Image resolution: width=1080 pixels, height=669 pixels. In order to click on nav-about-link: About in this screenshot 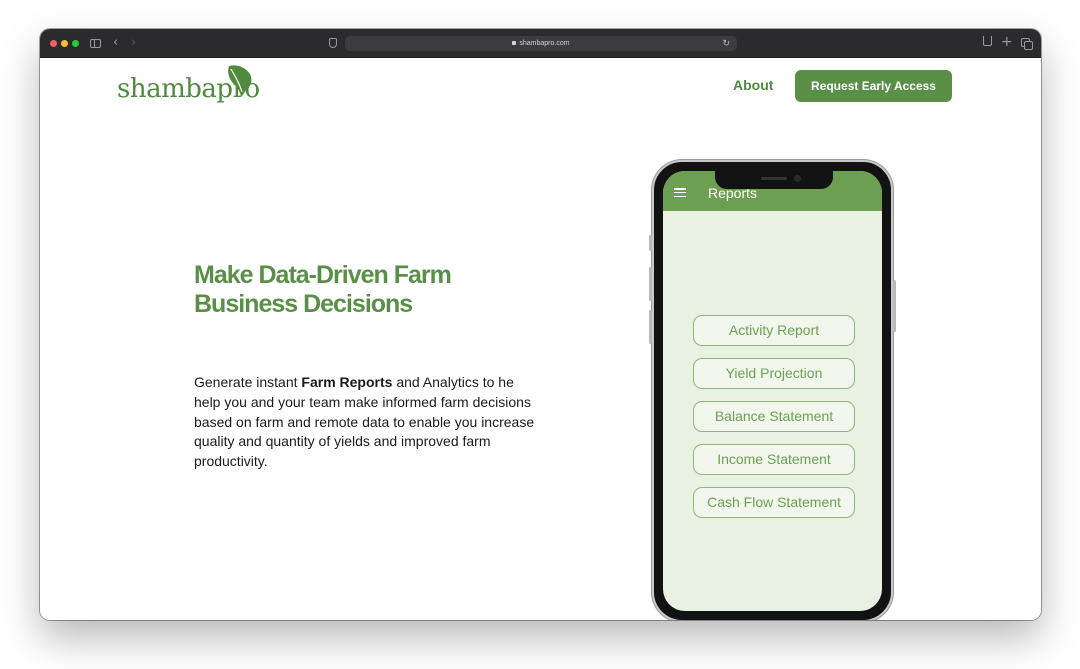, I will do `click(753, 85)`.